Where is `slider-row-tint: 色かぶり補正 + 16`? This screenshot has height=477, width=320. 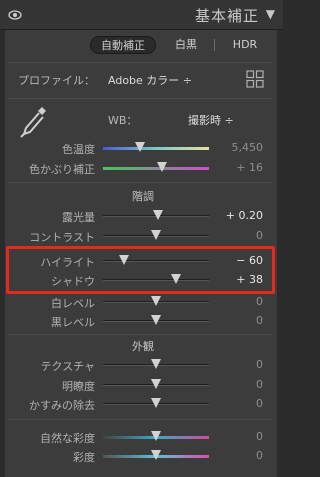
slider-row-tint: 色かぶり補正 + 16 is located at coordinates (141, 169).